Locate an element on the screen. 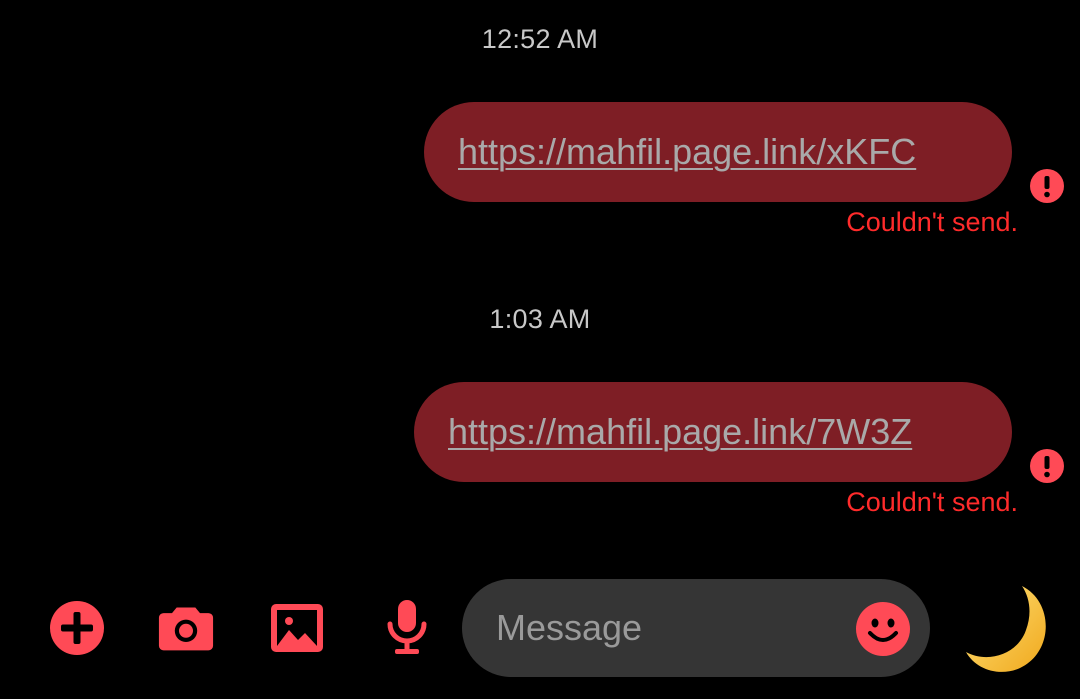  message-composer is located at coordinates (696, 628).